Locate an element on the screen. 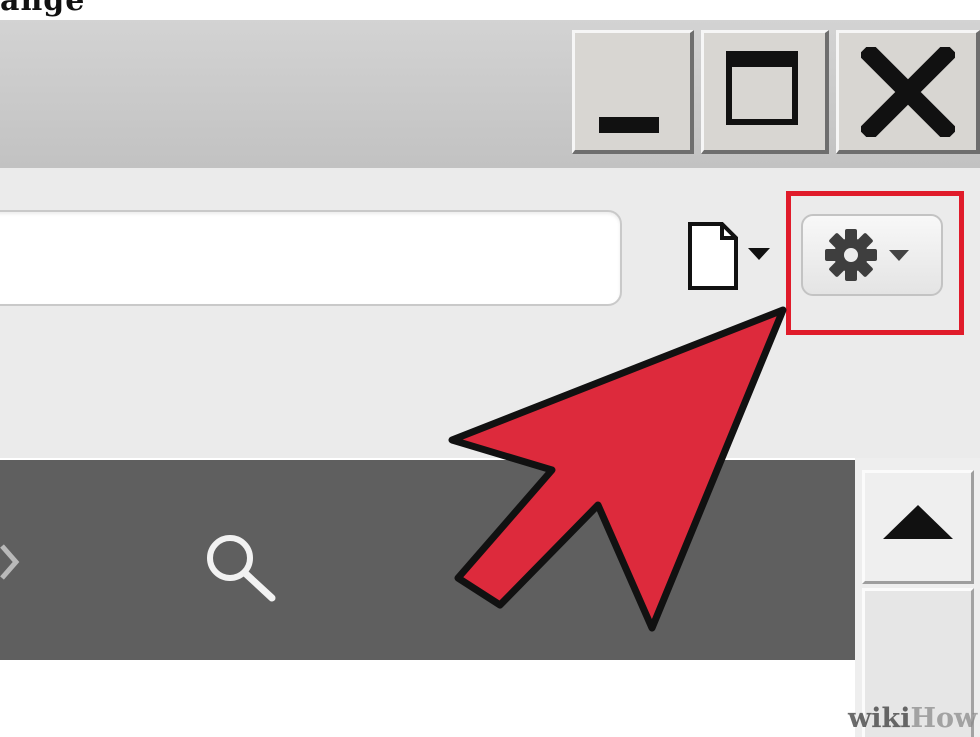 Image resolution: width=980 pixels, height=737 pixels. search-icon is located at coordinates (243, 568).